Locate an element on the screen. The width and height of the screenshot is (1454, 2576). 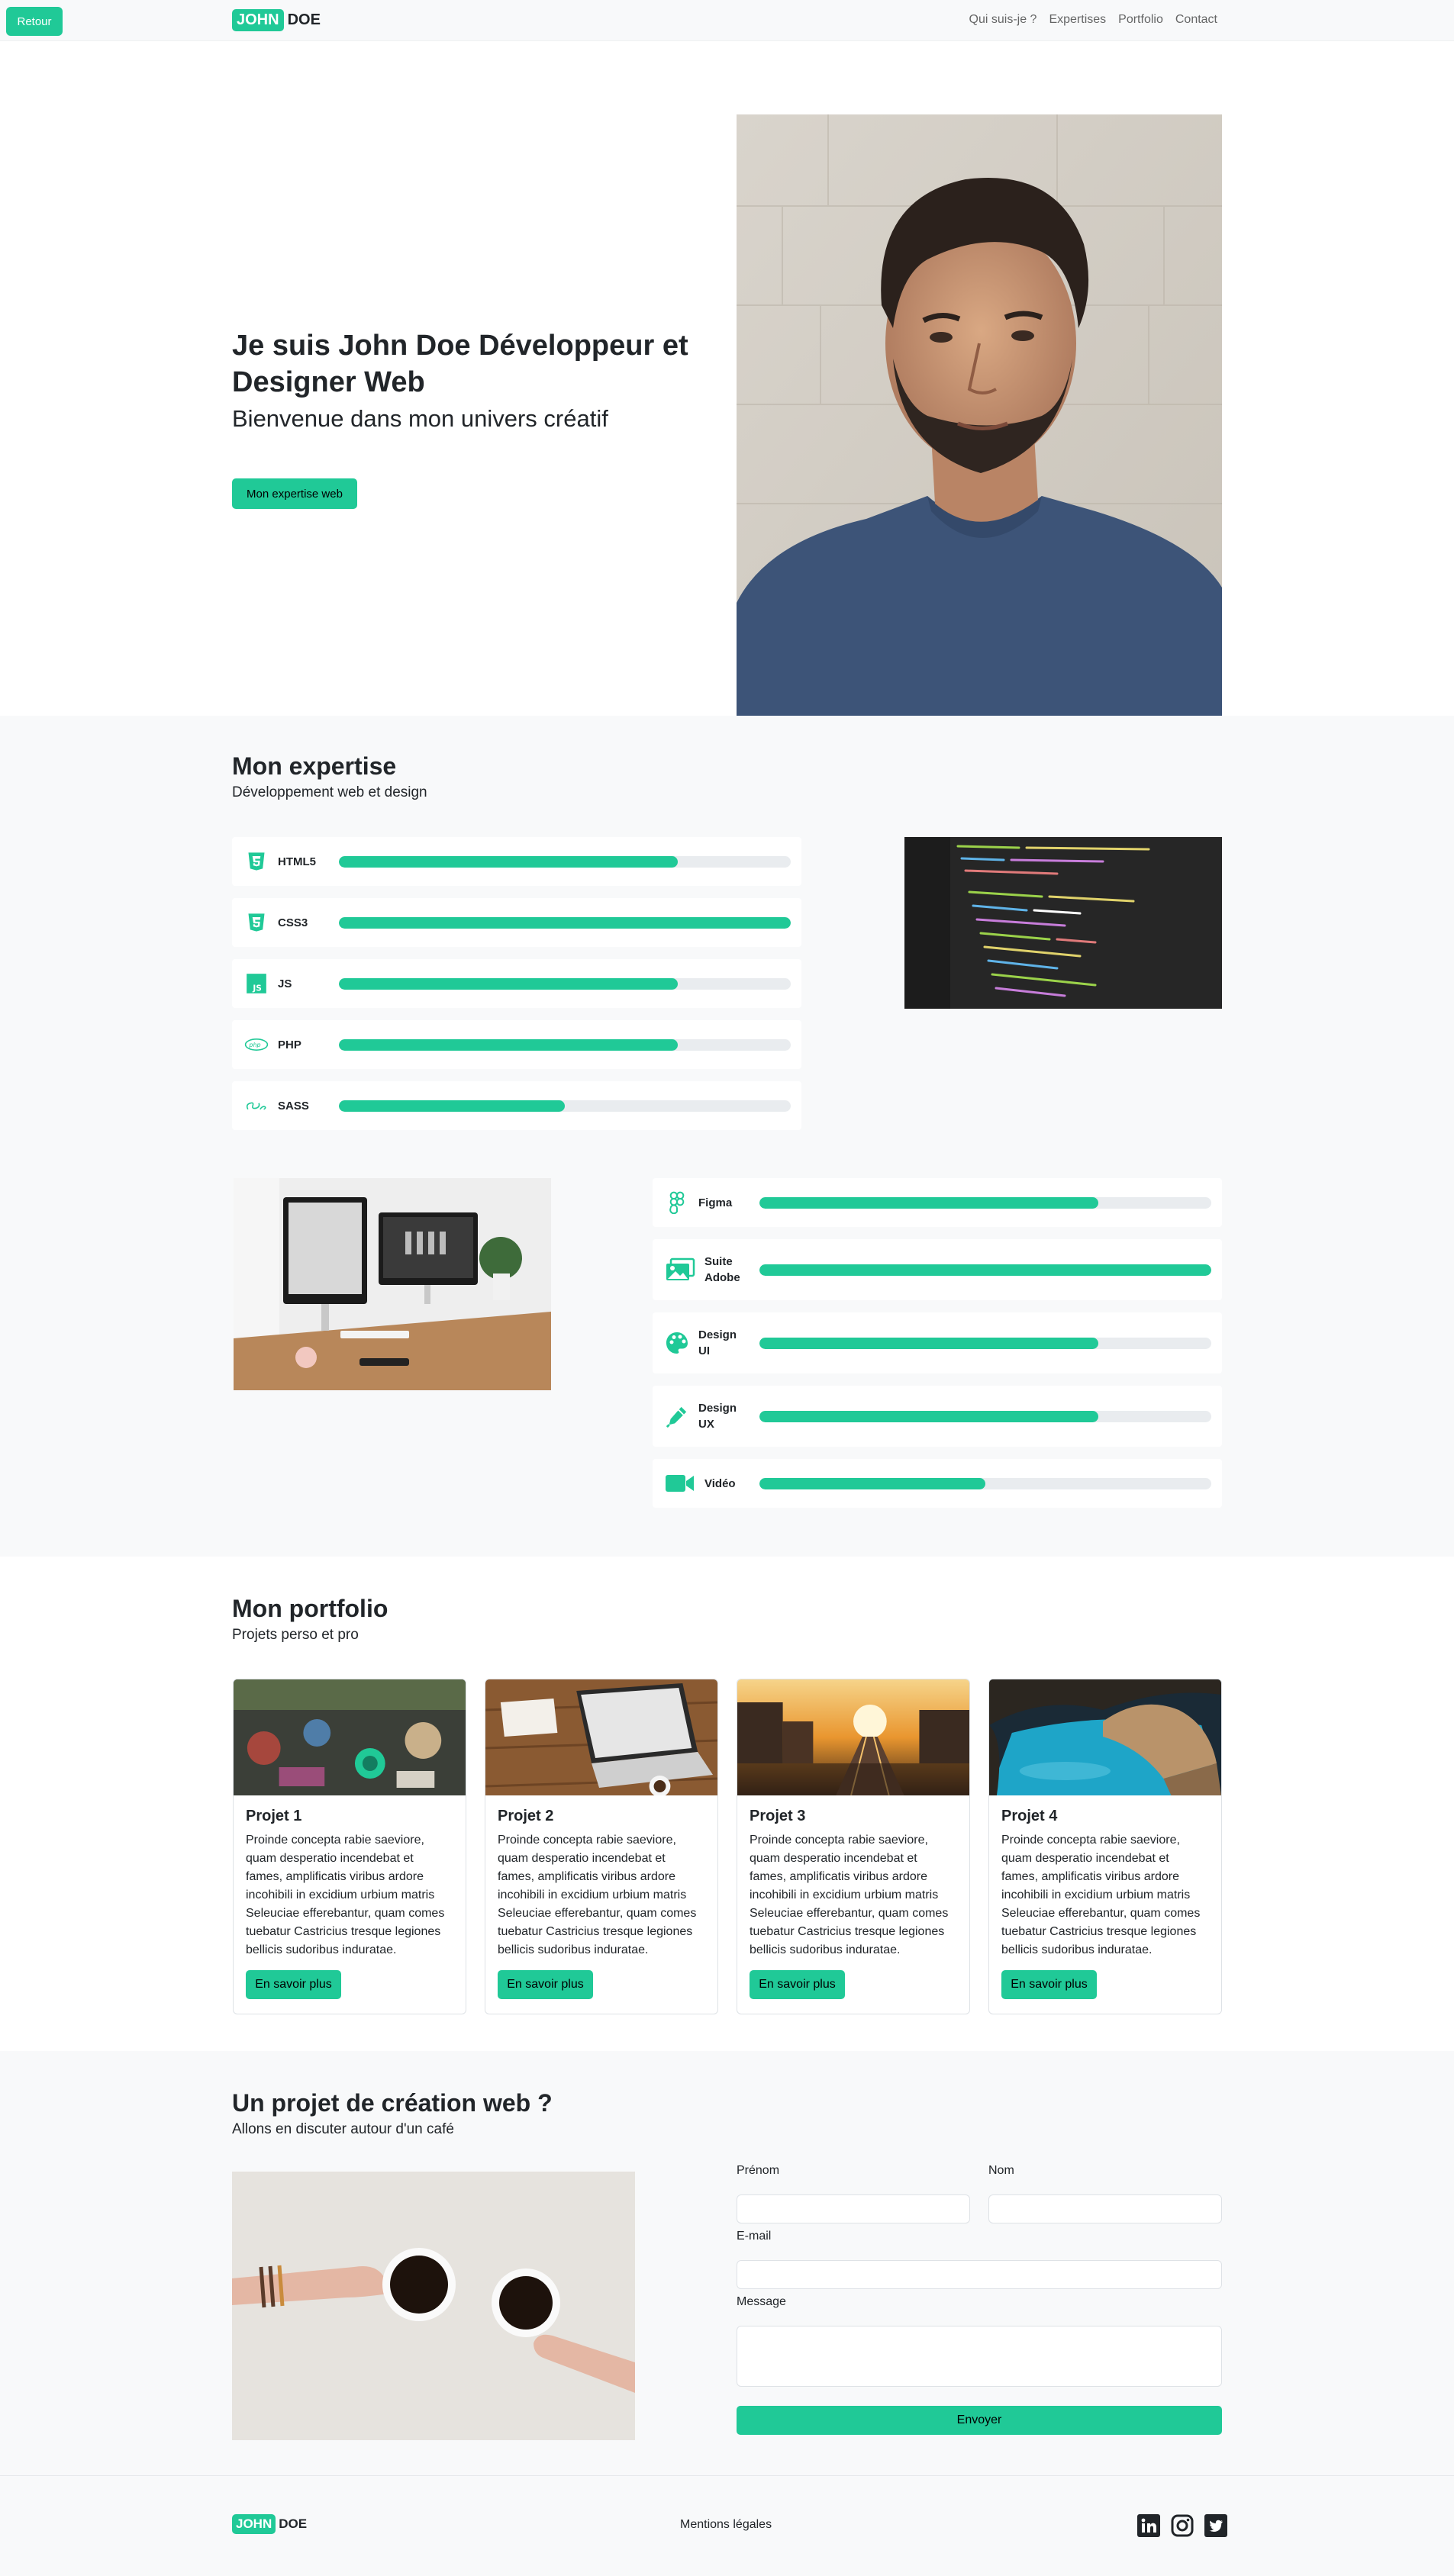
skill-card-css3: CSS3 is located at coordinates (516, 922).